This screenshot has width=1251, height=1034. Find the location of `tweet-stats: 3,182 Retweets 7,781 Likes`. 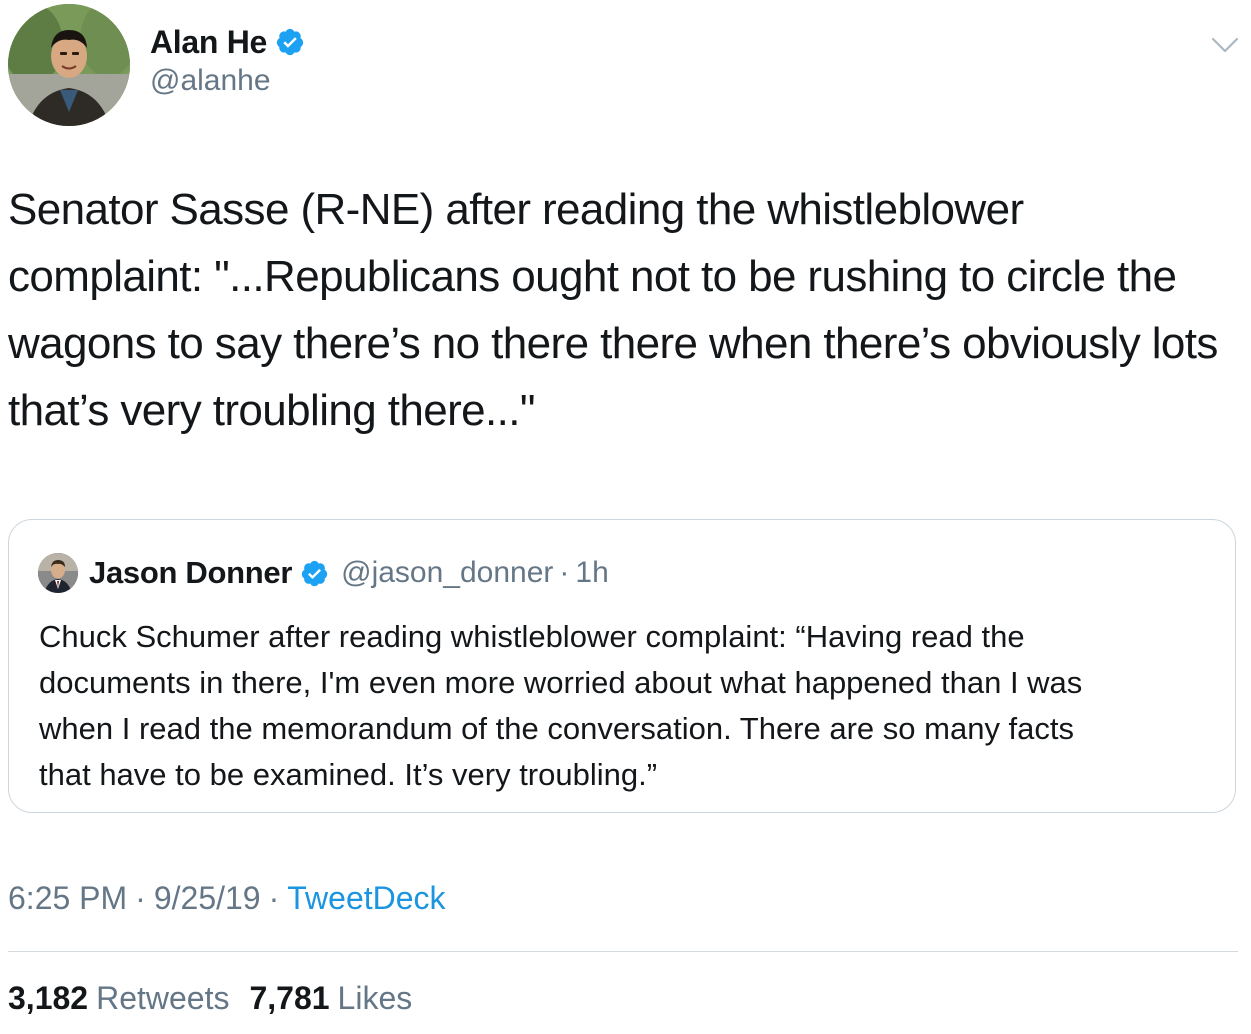

tweet-stats: 3,182 Retweets 7,781 Likes is located at coordinates (210, 998).